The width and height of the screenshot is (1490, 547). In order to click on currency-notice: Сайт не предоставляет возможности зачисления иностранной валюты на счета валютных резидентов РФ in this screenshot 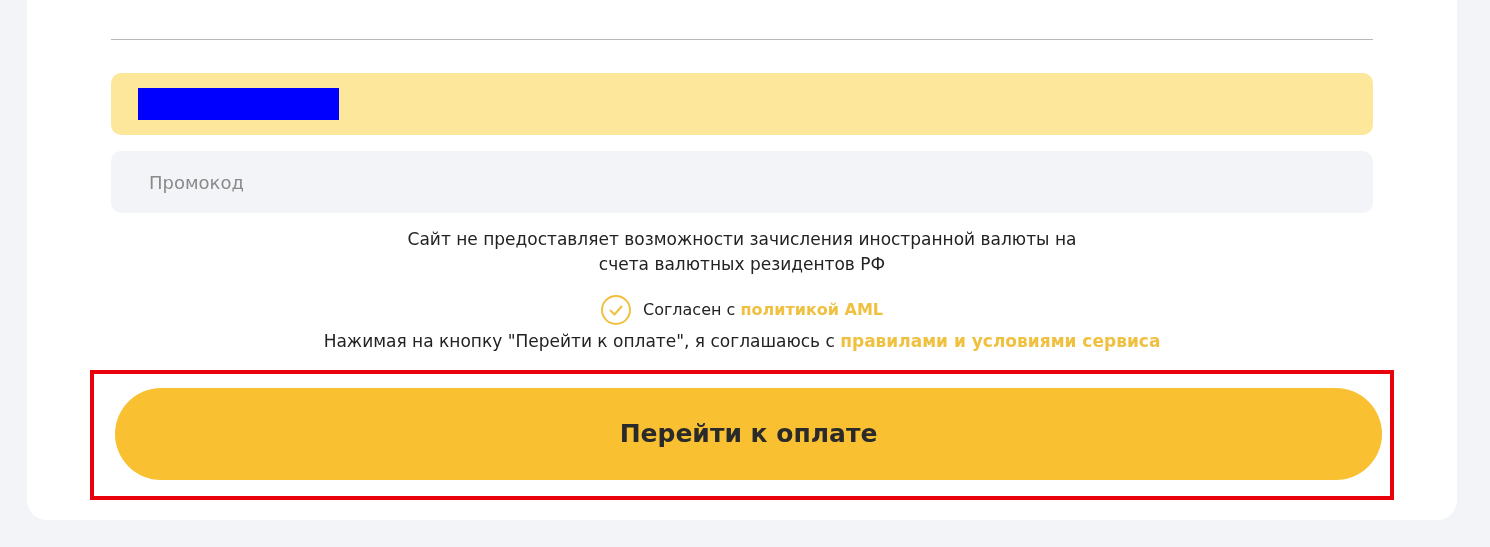, I will do `click(742, 252)`.